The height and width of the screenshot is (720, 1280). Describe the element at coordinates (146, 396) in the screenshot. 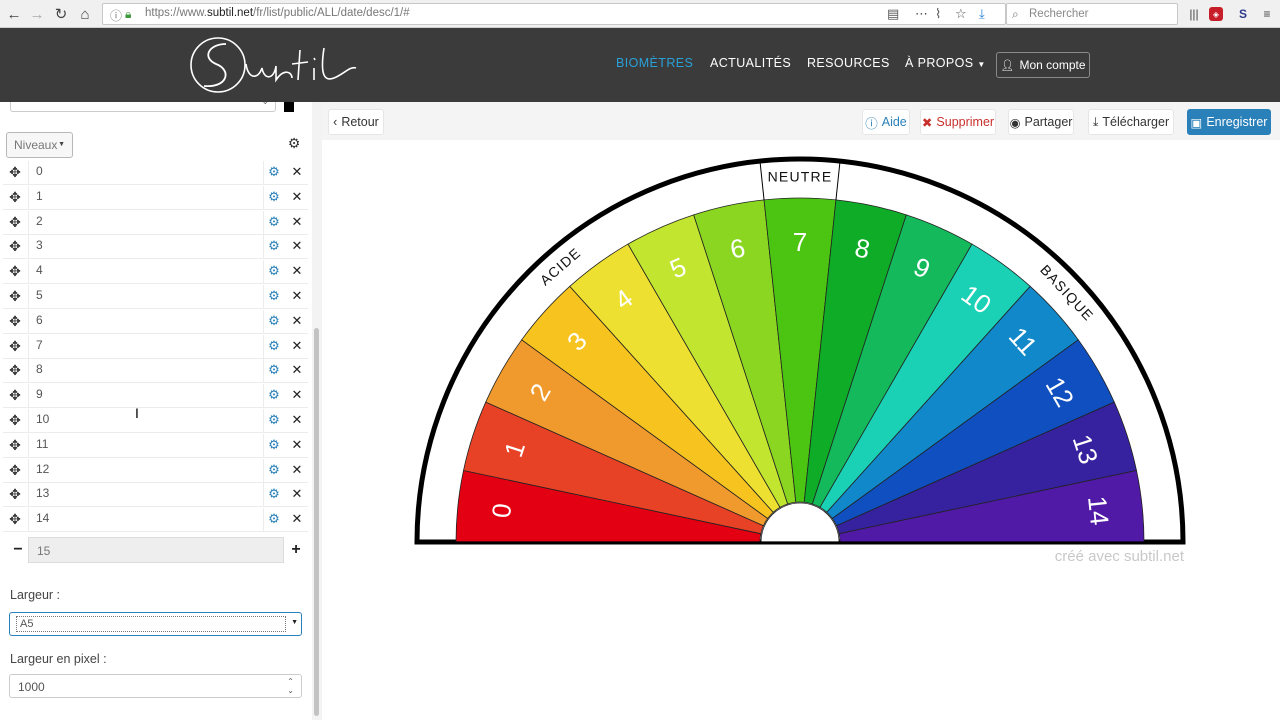

I see `level-input: 9` at that location.